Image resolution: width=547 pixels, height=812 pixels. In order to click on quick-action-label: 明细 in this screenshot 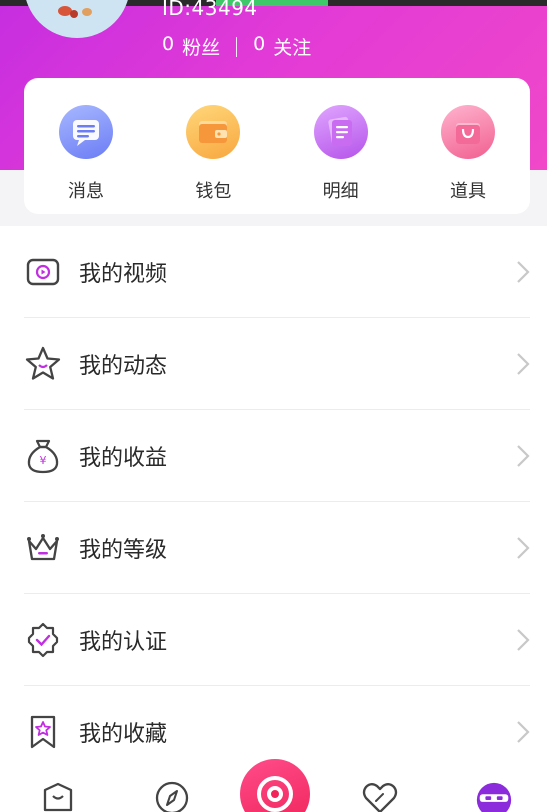, I will do `click(340, 191)`.